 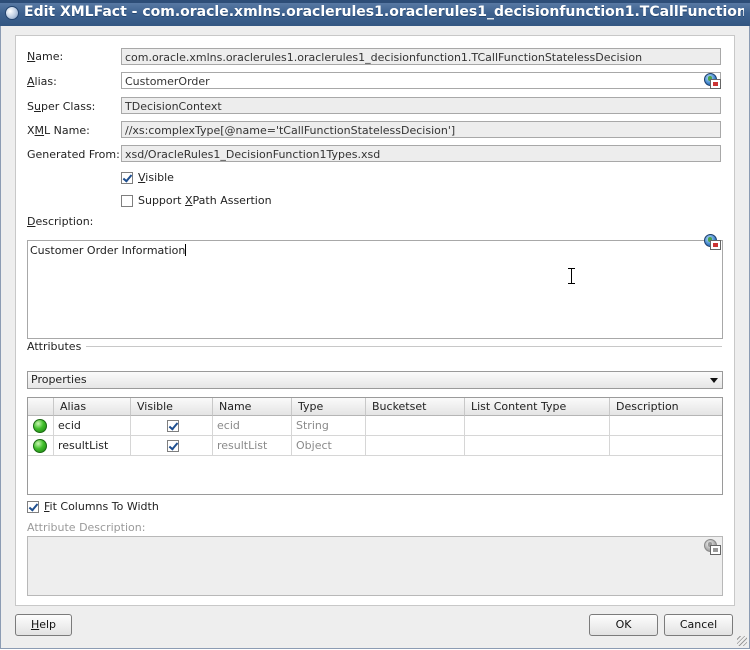 I want to click on attribute-description-translate-icon, so click(x=712, y=547).